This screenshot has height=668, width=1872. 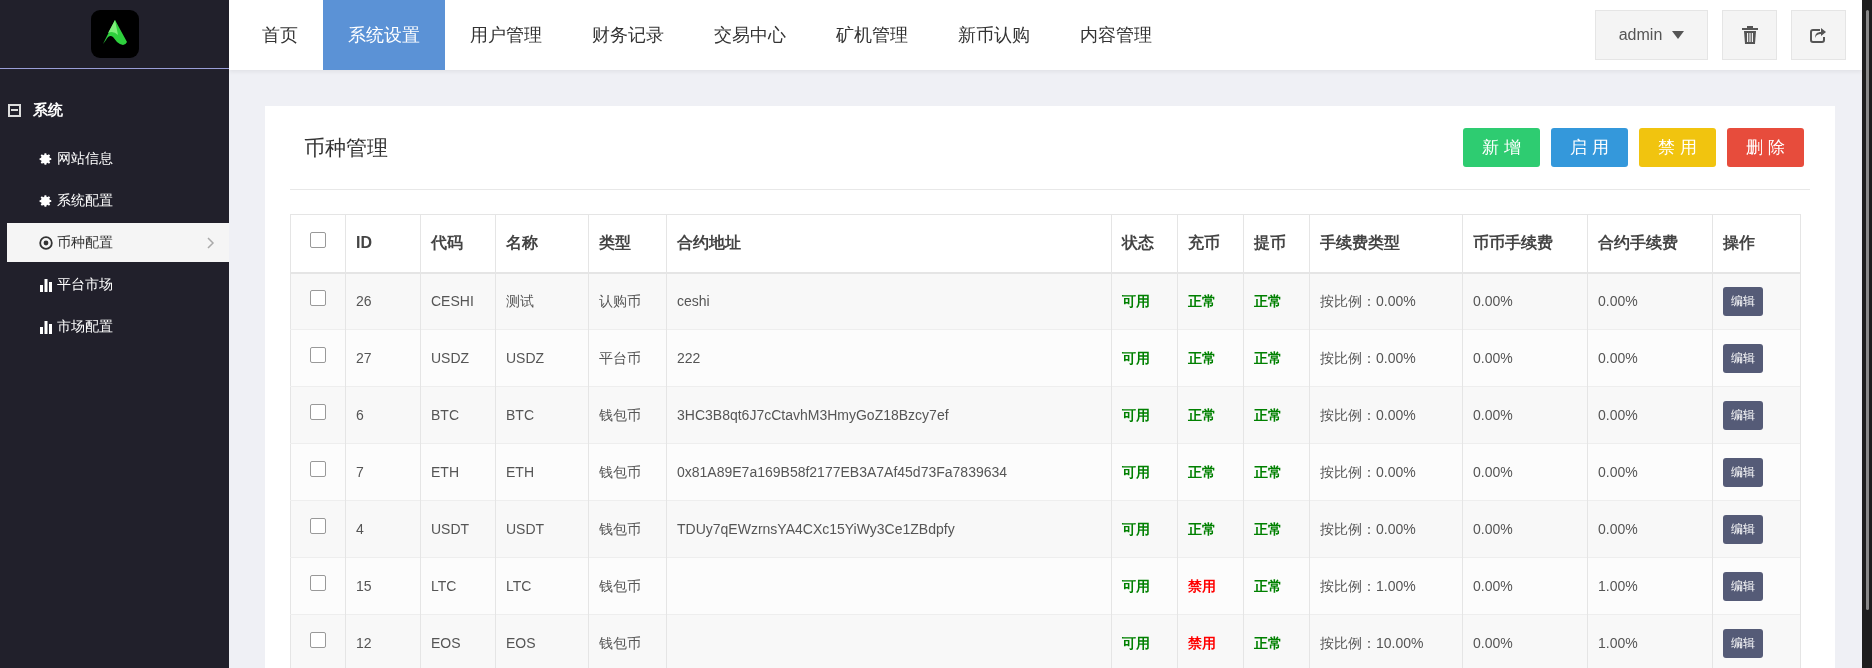 I want to click on table-cell: 27, so click(x=364, y=357).